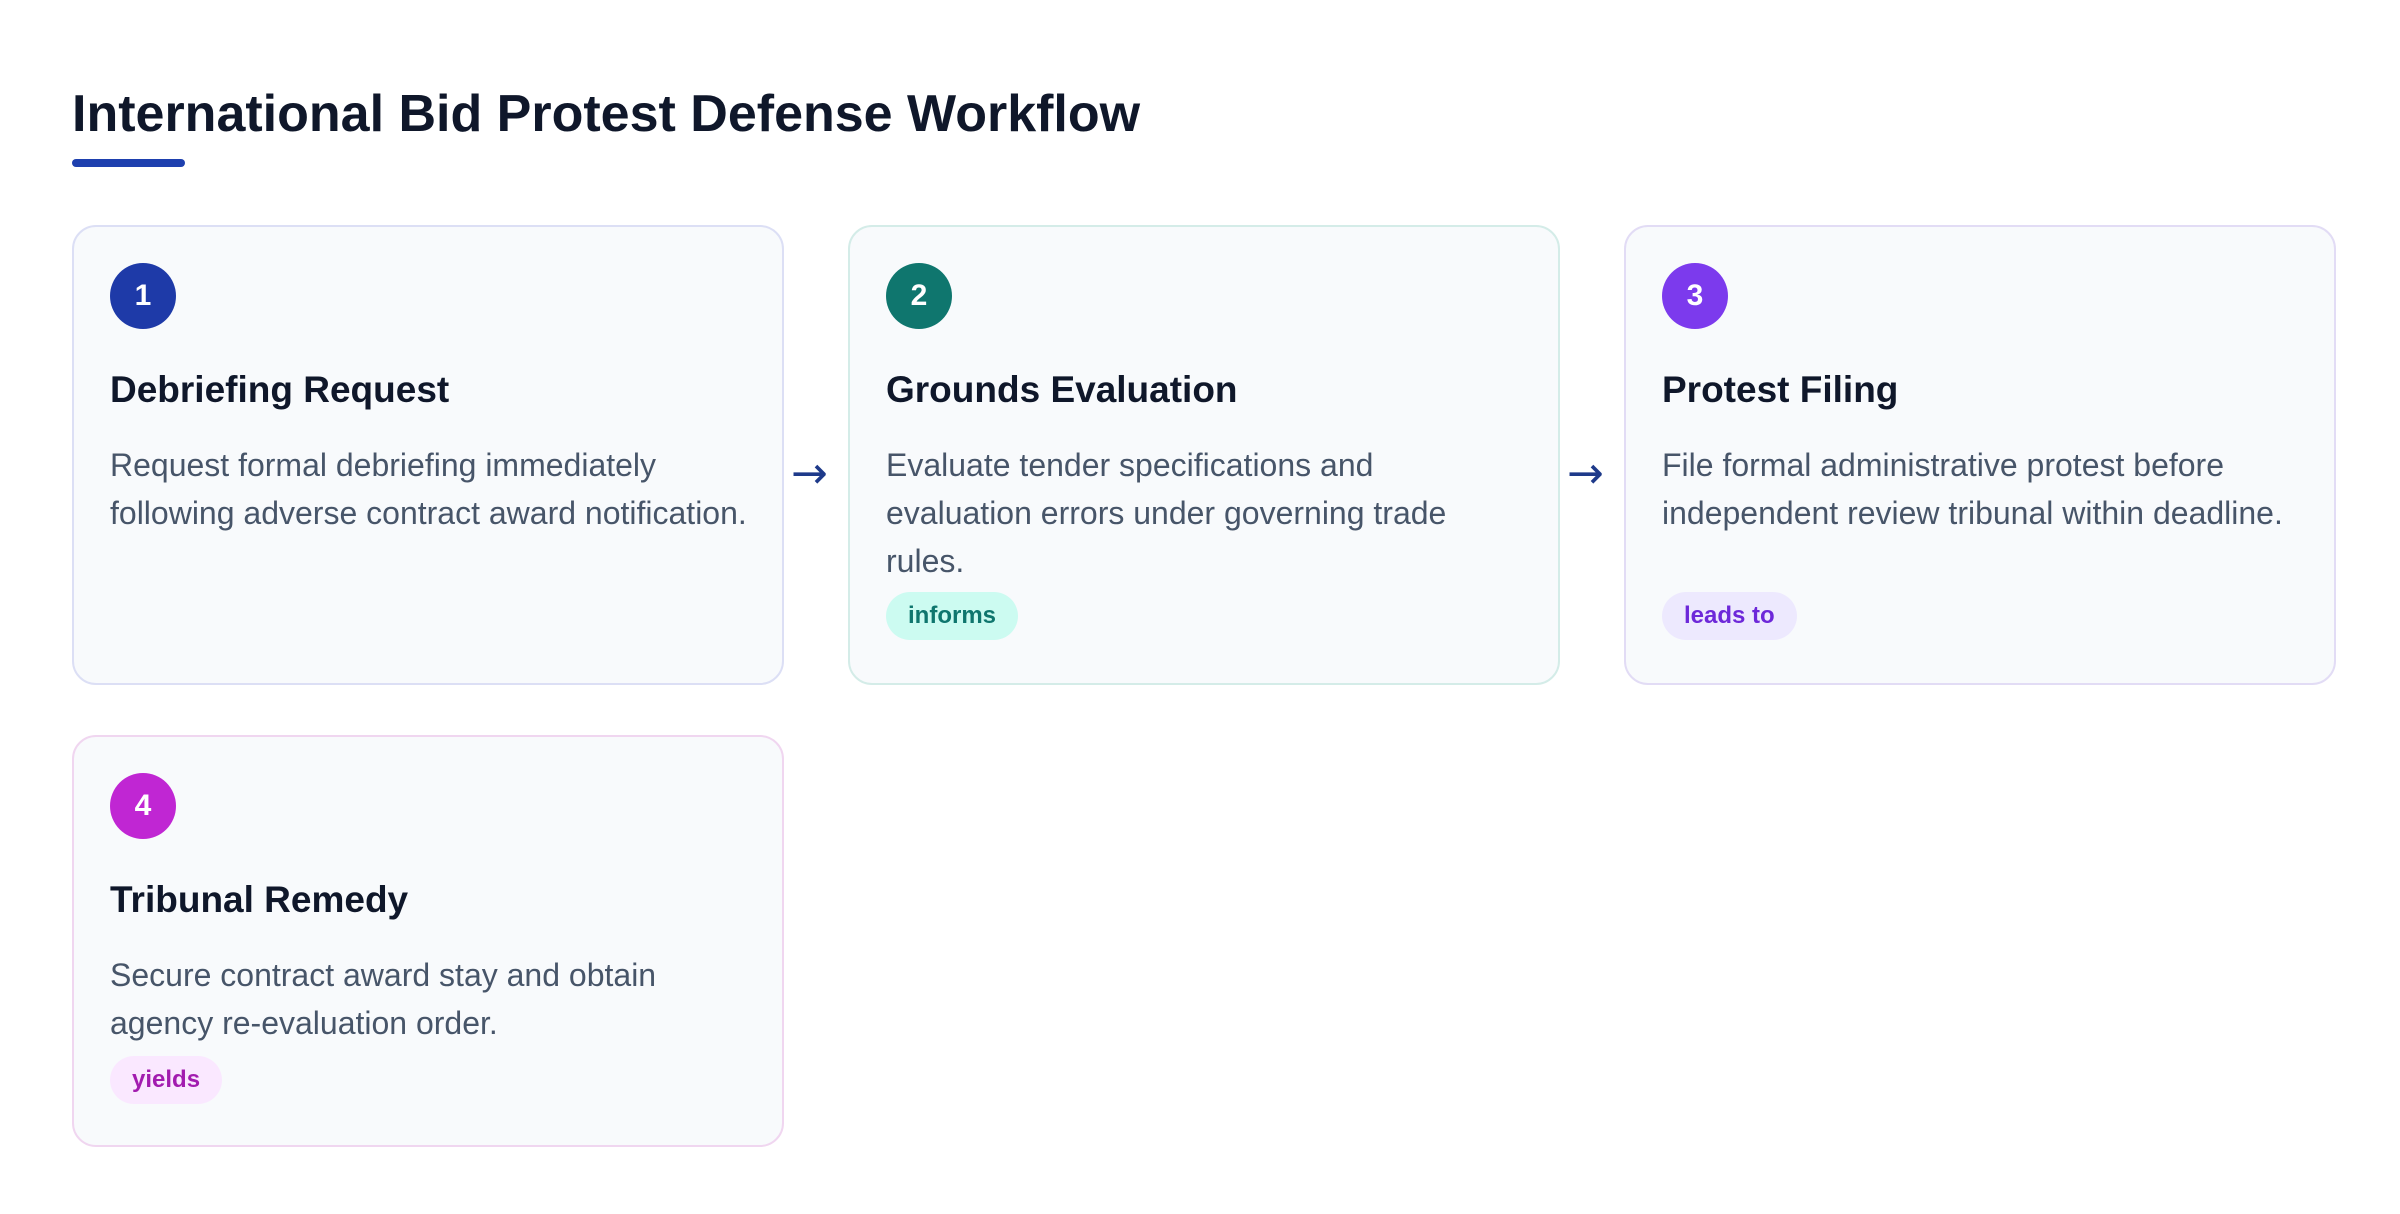  I want to click on step-title: Tribunal Remedy, so click(259, 899).